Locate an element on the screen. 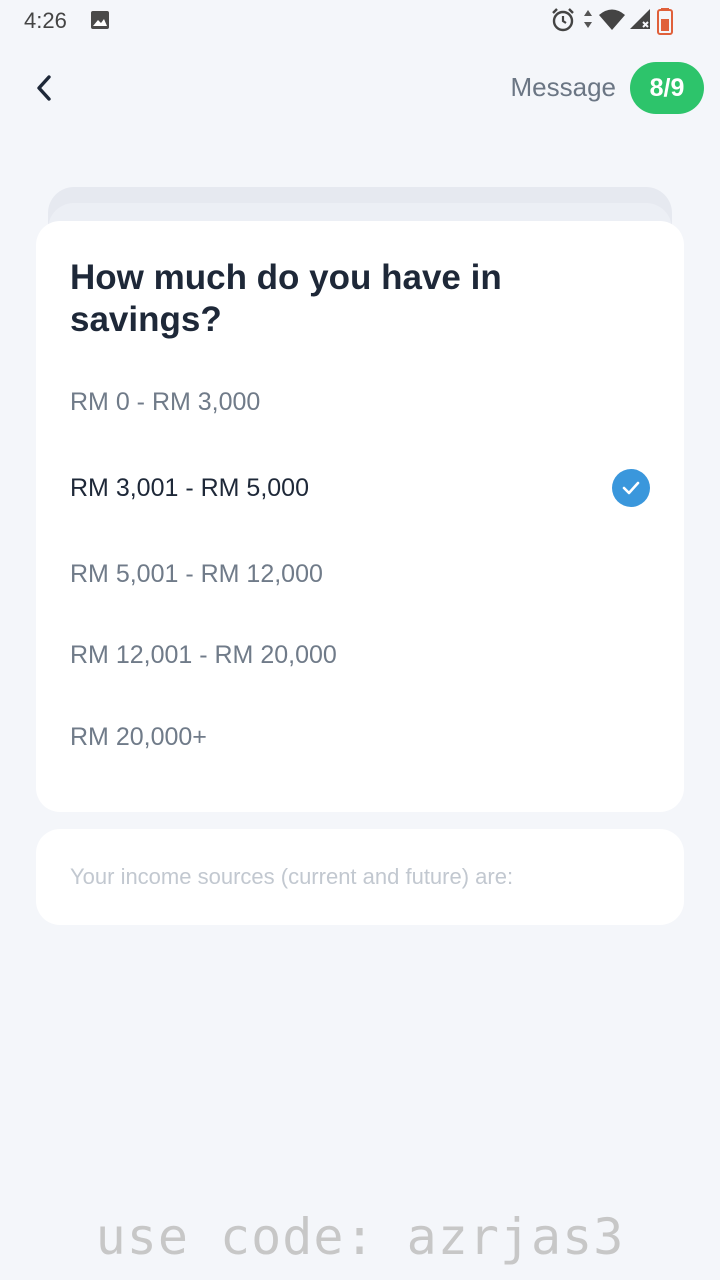  data-arrows-icon is located at coordinates (588, 19).